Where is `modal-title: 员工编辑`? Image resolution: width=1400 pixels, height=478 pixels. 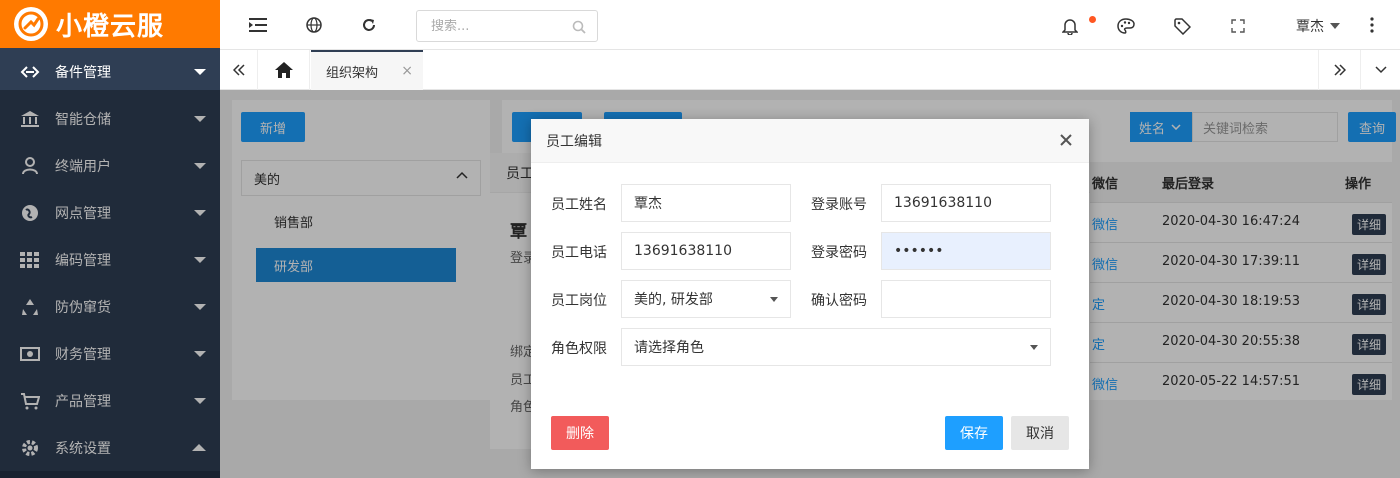 modal-title: 员工编辑 is located at coordinates (810, 141).